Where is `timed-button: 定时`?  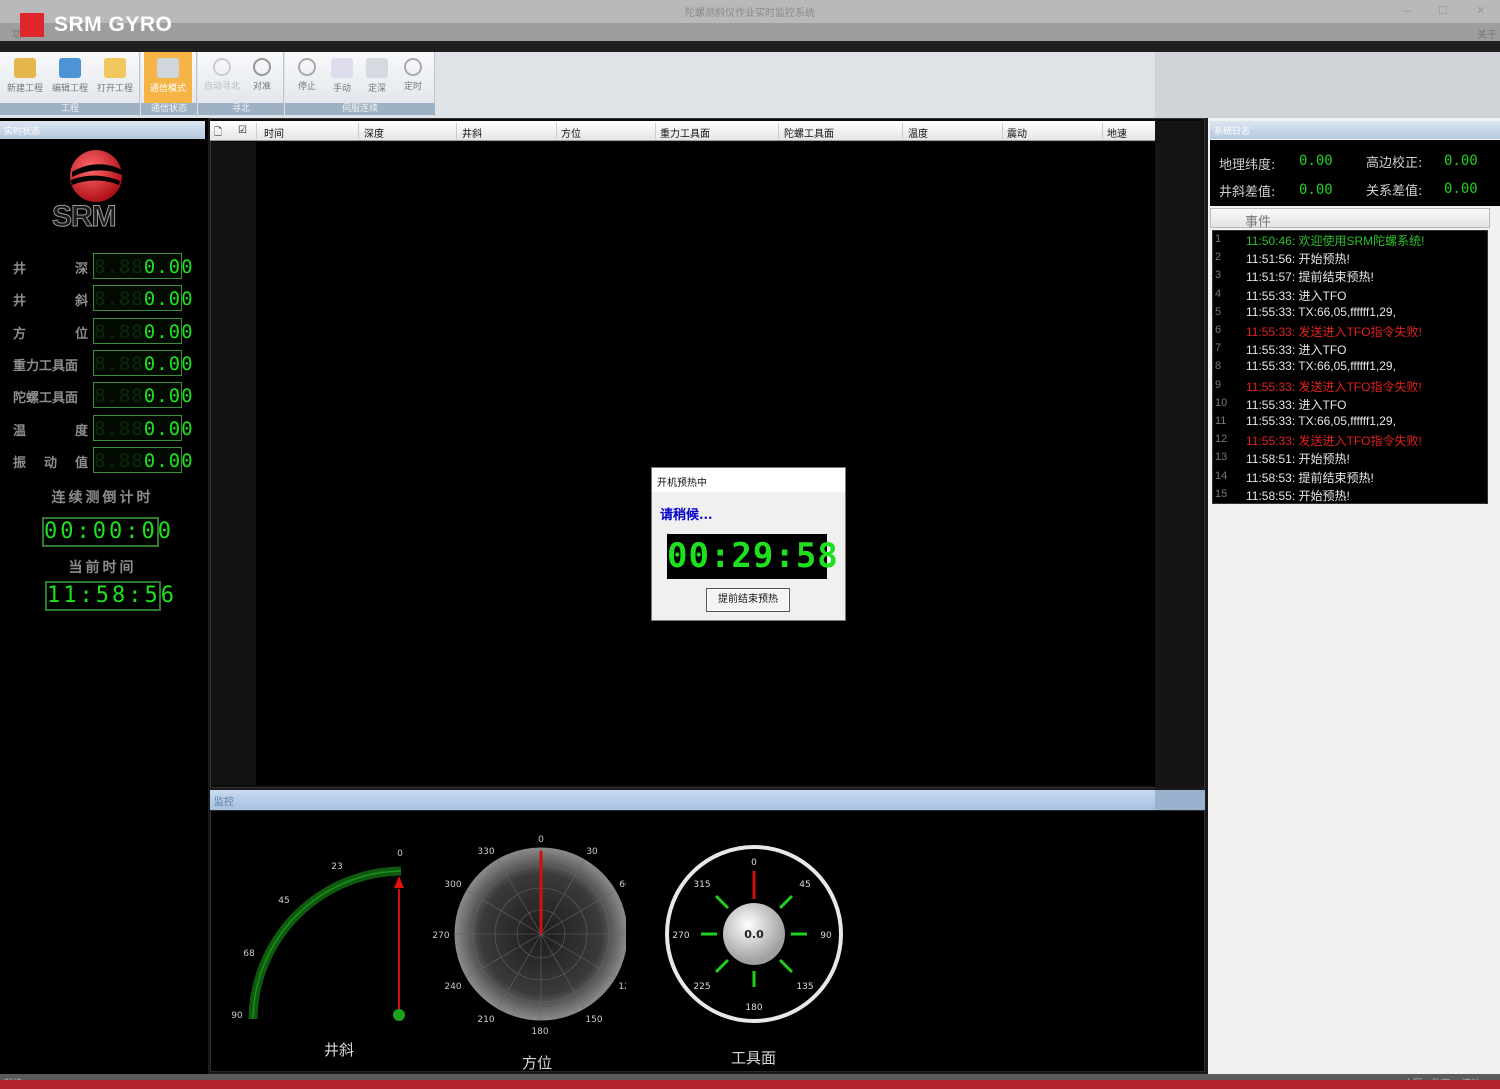
timed-button: 定时 is located at coordinates (413, 75).